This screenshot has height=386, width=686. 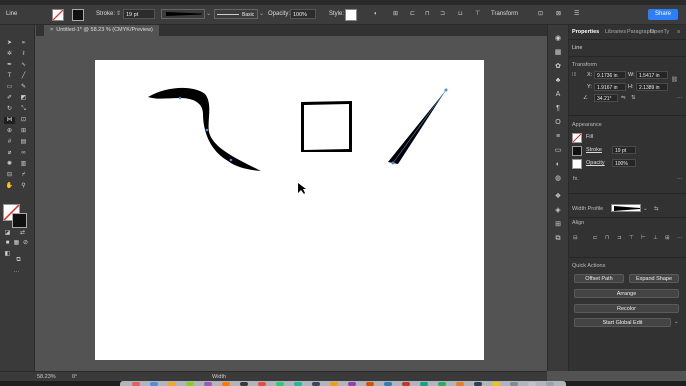 What do you see at coordinates (558, 197) in the screenshot?
I see `graphic-styles-panel-icon: ❖` at bounding box center [558, 197].